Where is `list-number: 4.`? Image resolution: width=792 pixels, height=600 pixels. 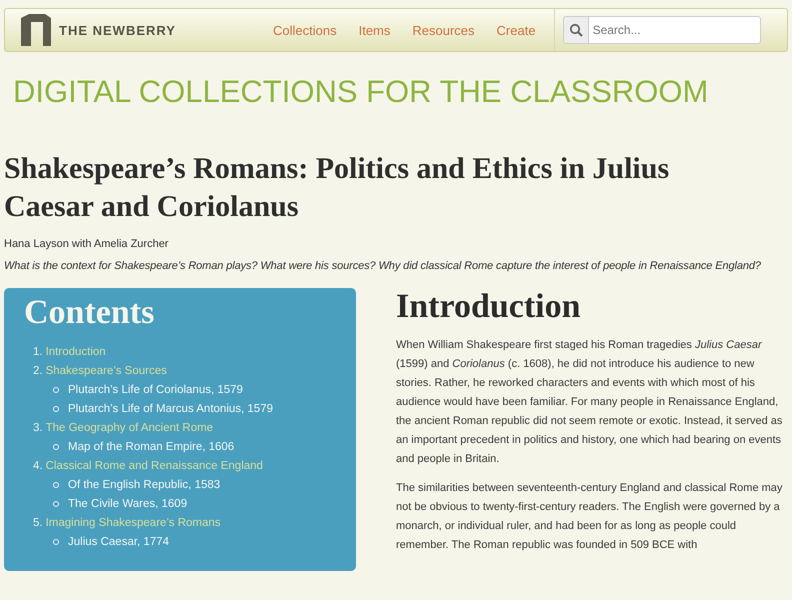
list-number: 4. is located at coordinates (38, 466).